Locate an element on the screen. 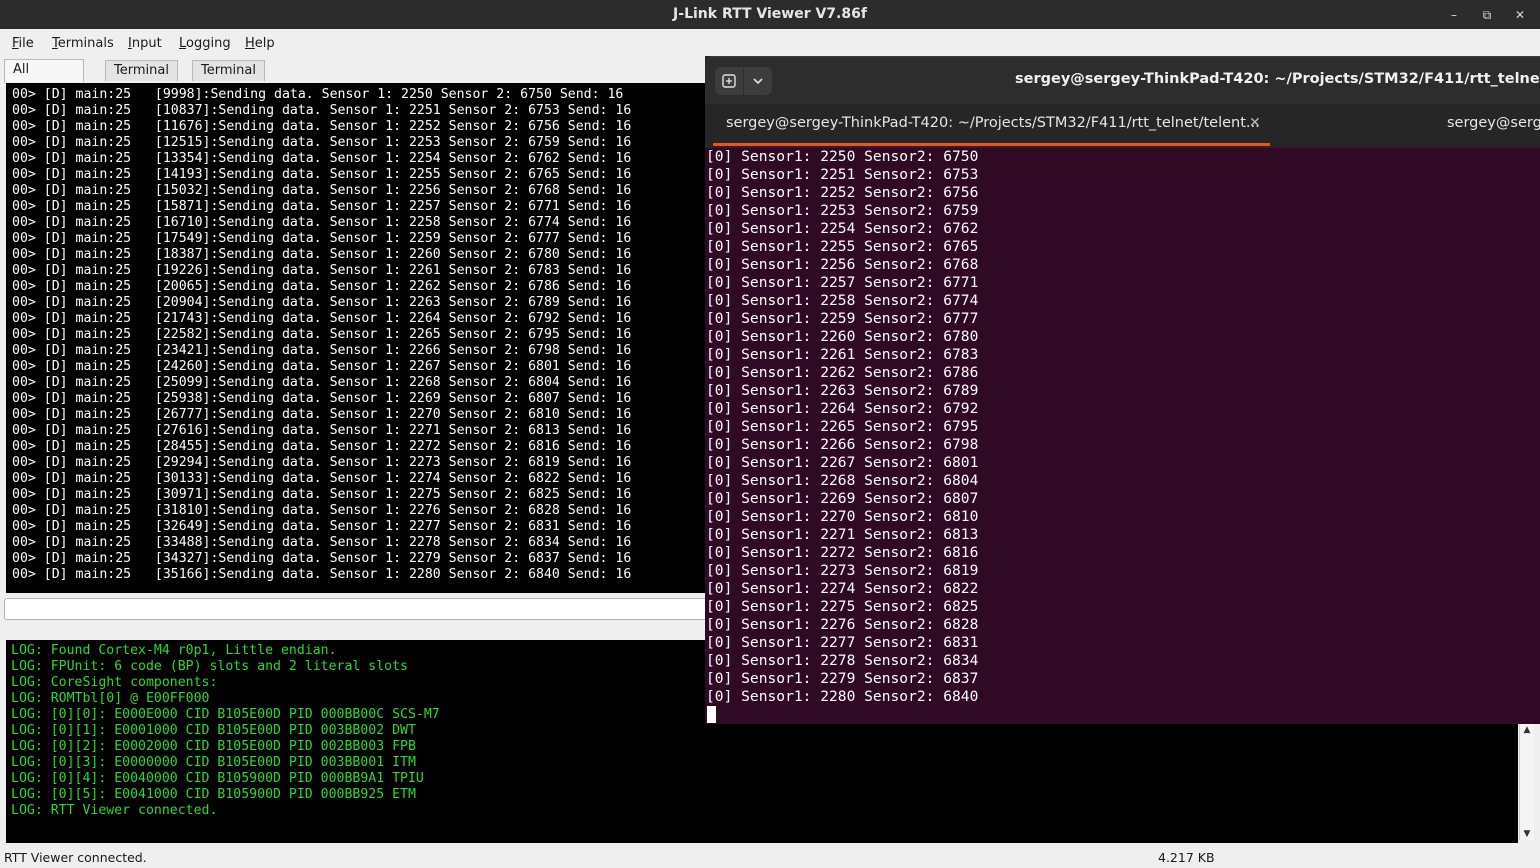  menu-bar: File Terminals Input Logging Help is located at coordinates (770, 43).